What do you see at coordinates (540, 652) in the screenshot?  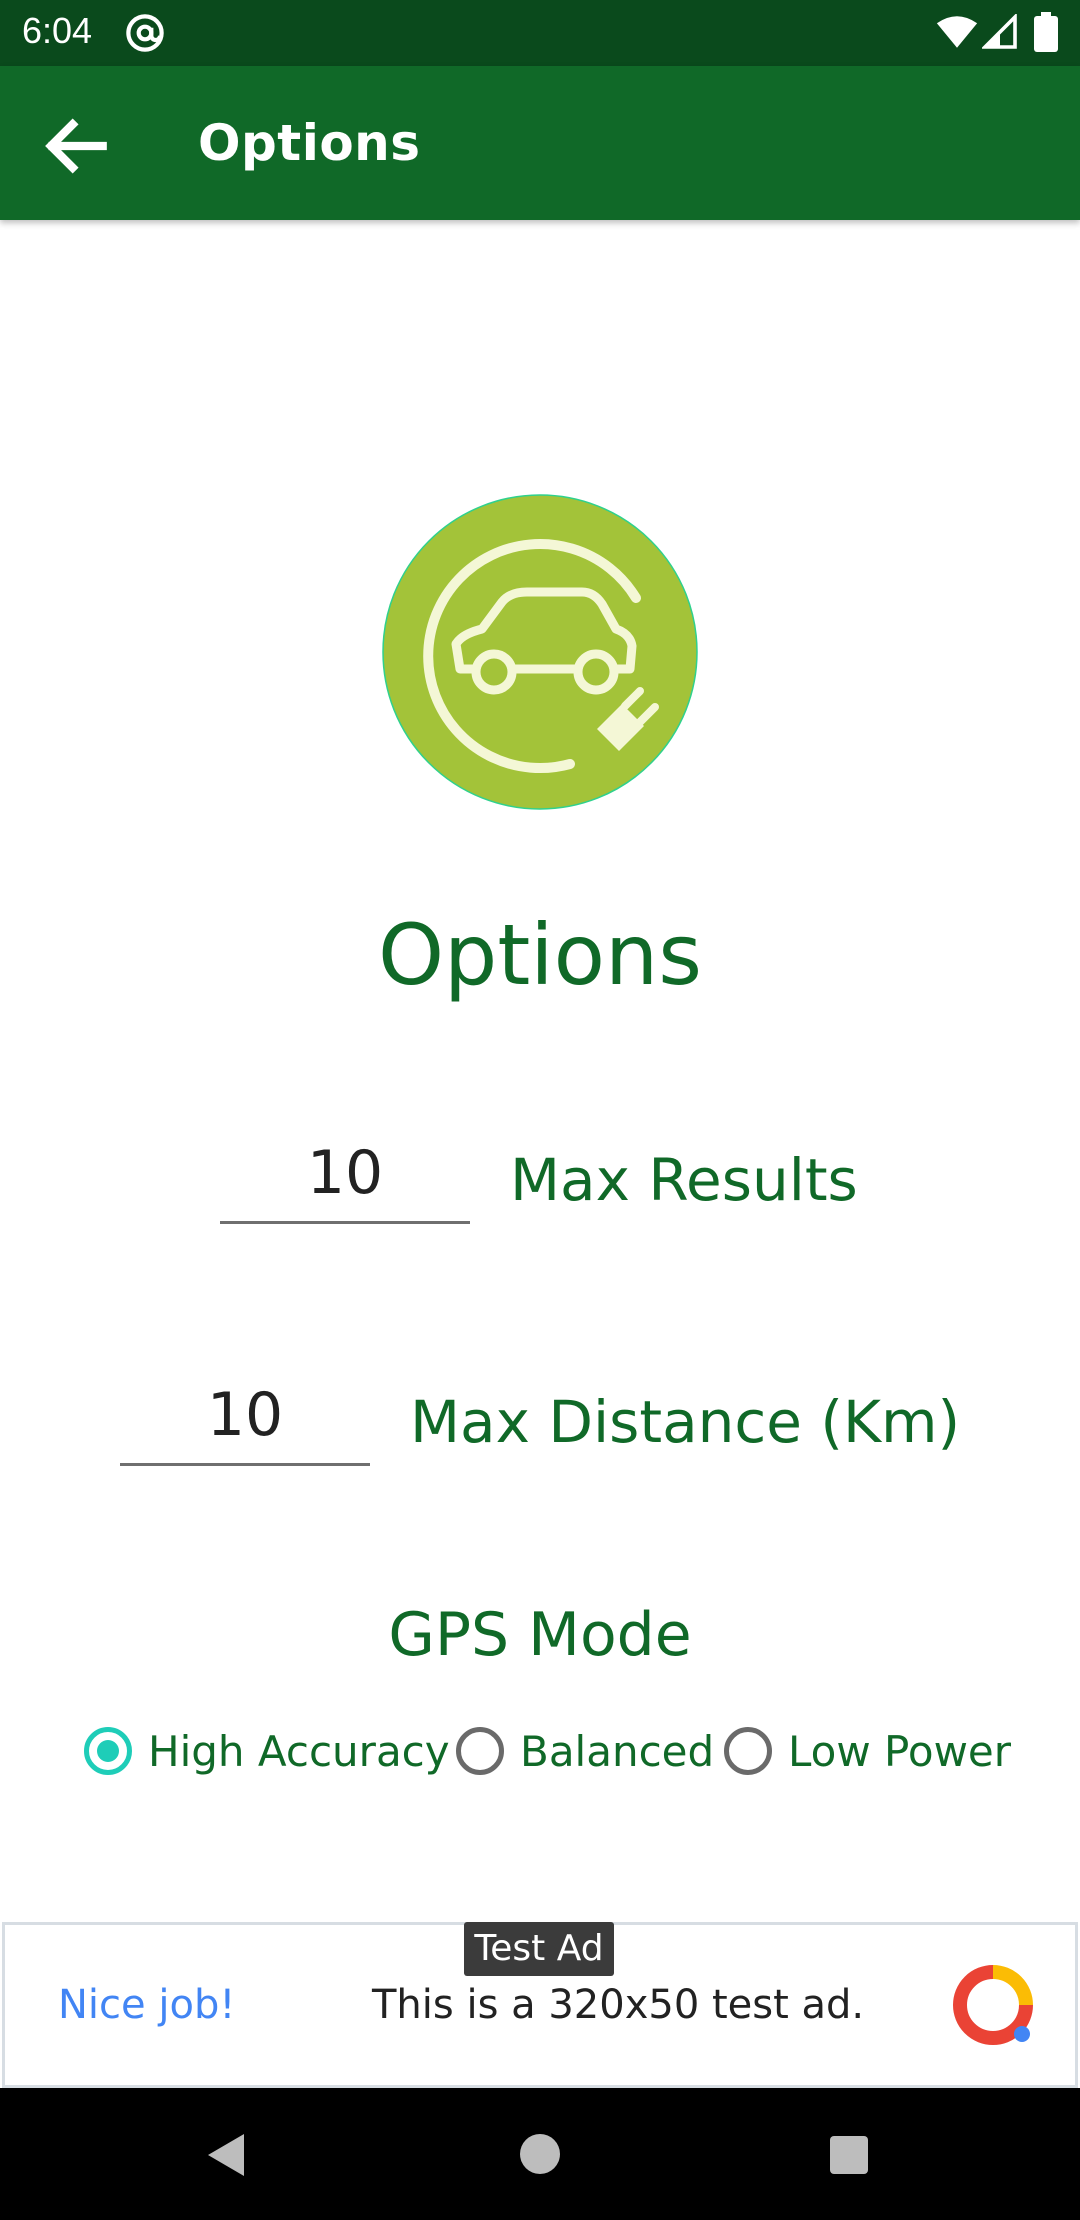 I see `electric-car-plug-icon` at bounding box center [540, 652].